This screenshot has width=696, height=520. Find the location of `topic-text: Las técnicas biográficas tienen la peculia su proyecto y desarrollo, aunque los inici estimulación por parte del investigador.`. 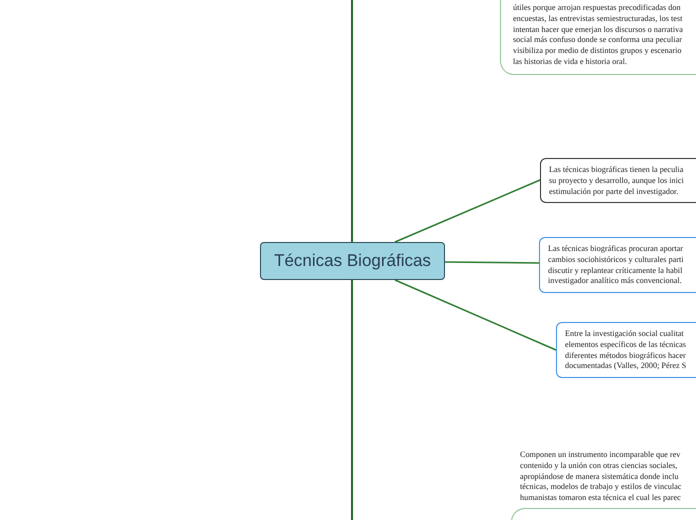

topic-text: Las técnicas biográficas tienen la peculia su proyecto y desarrollo, aunque los inici estimulación por parte del investigador. is located at coordinates (617, 181).